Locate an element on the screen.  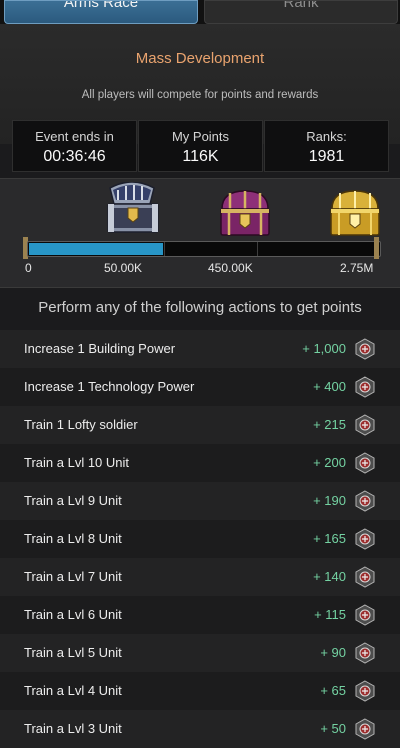
stat-label: Ranks: is located at coordinates (326, 136).